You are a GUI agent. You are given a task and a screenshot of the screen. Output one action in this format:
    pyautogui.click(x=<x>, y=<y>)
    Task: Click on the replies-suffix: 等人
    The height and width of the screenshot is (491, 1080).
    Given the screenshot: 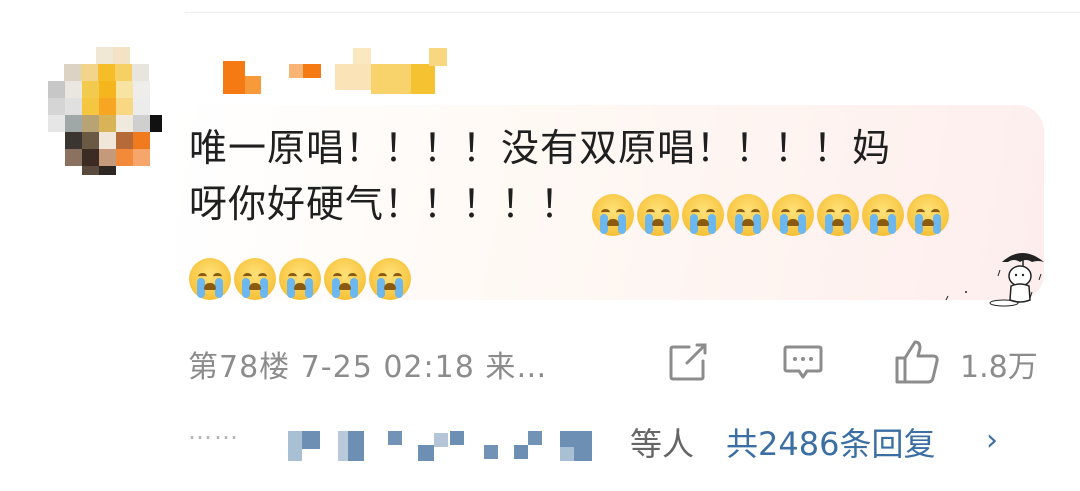 What is the action you would take?
    pyautogui.click(x=662, y=444)
    